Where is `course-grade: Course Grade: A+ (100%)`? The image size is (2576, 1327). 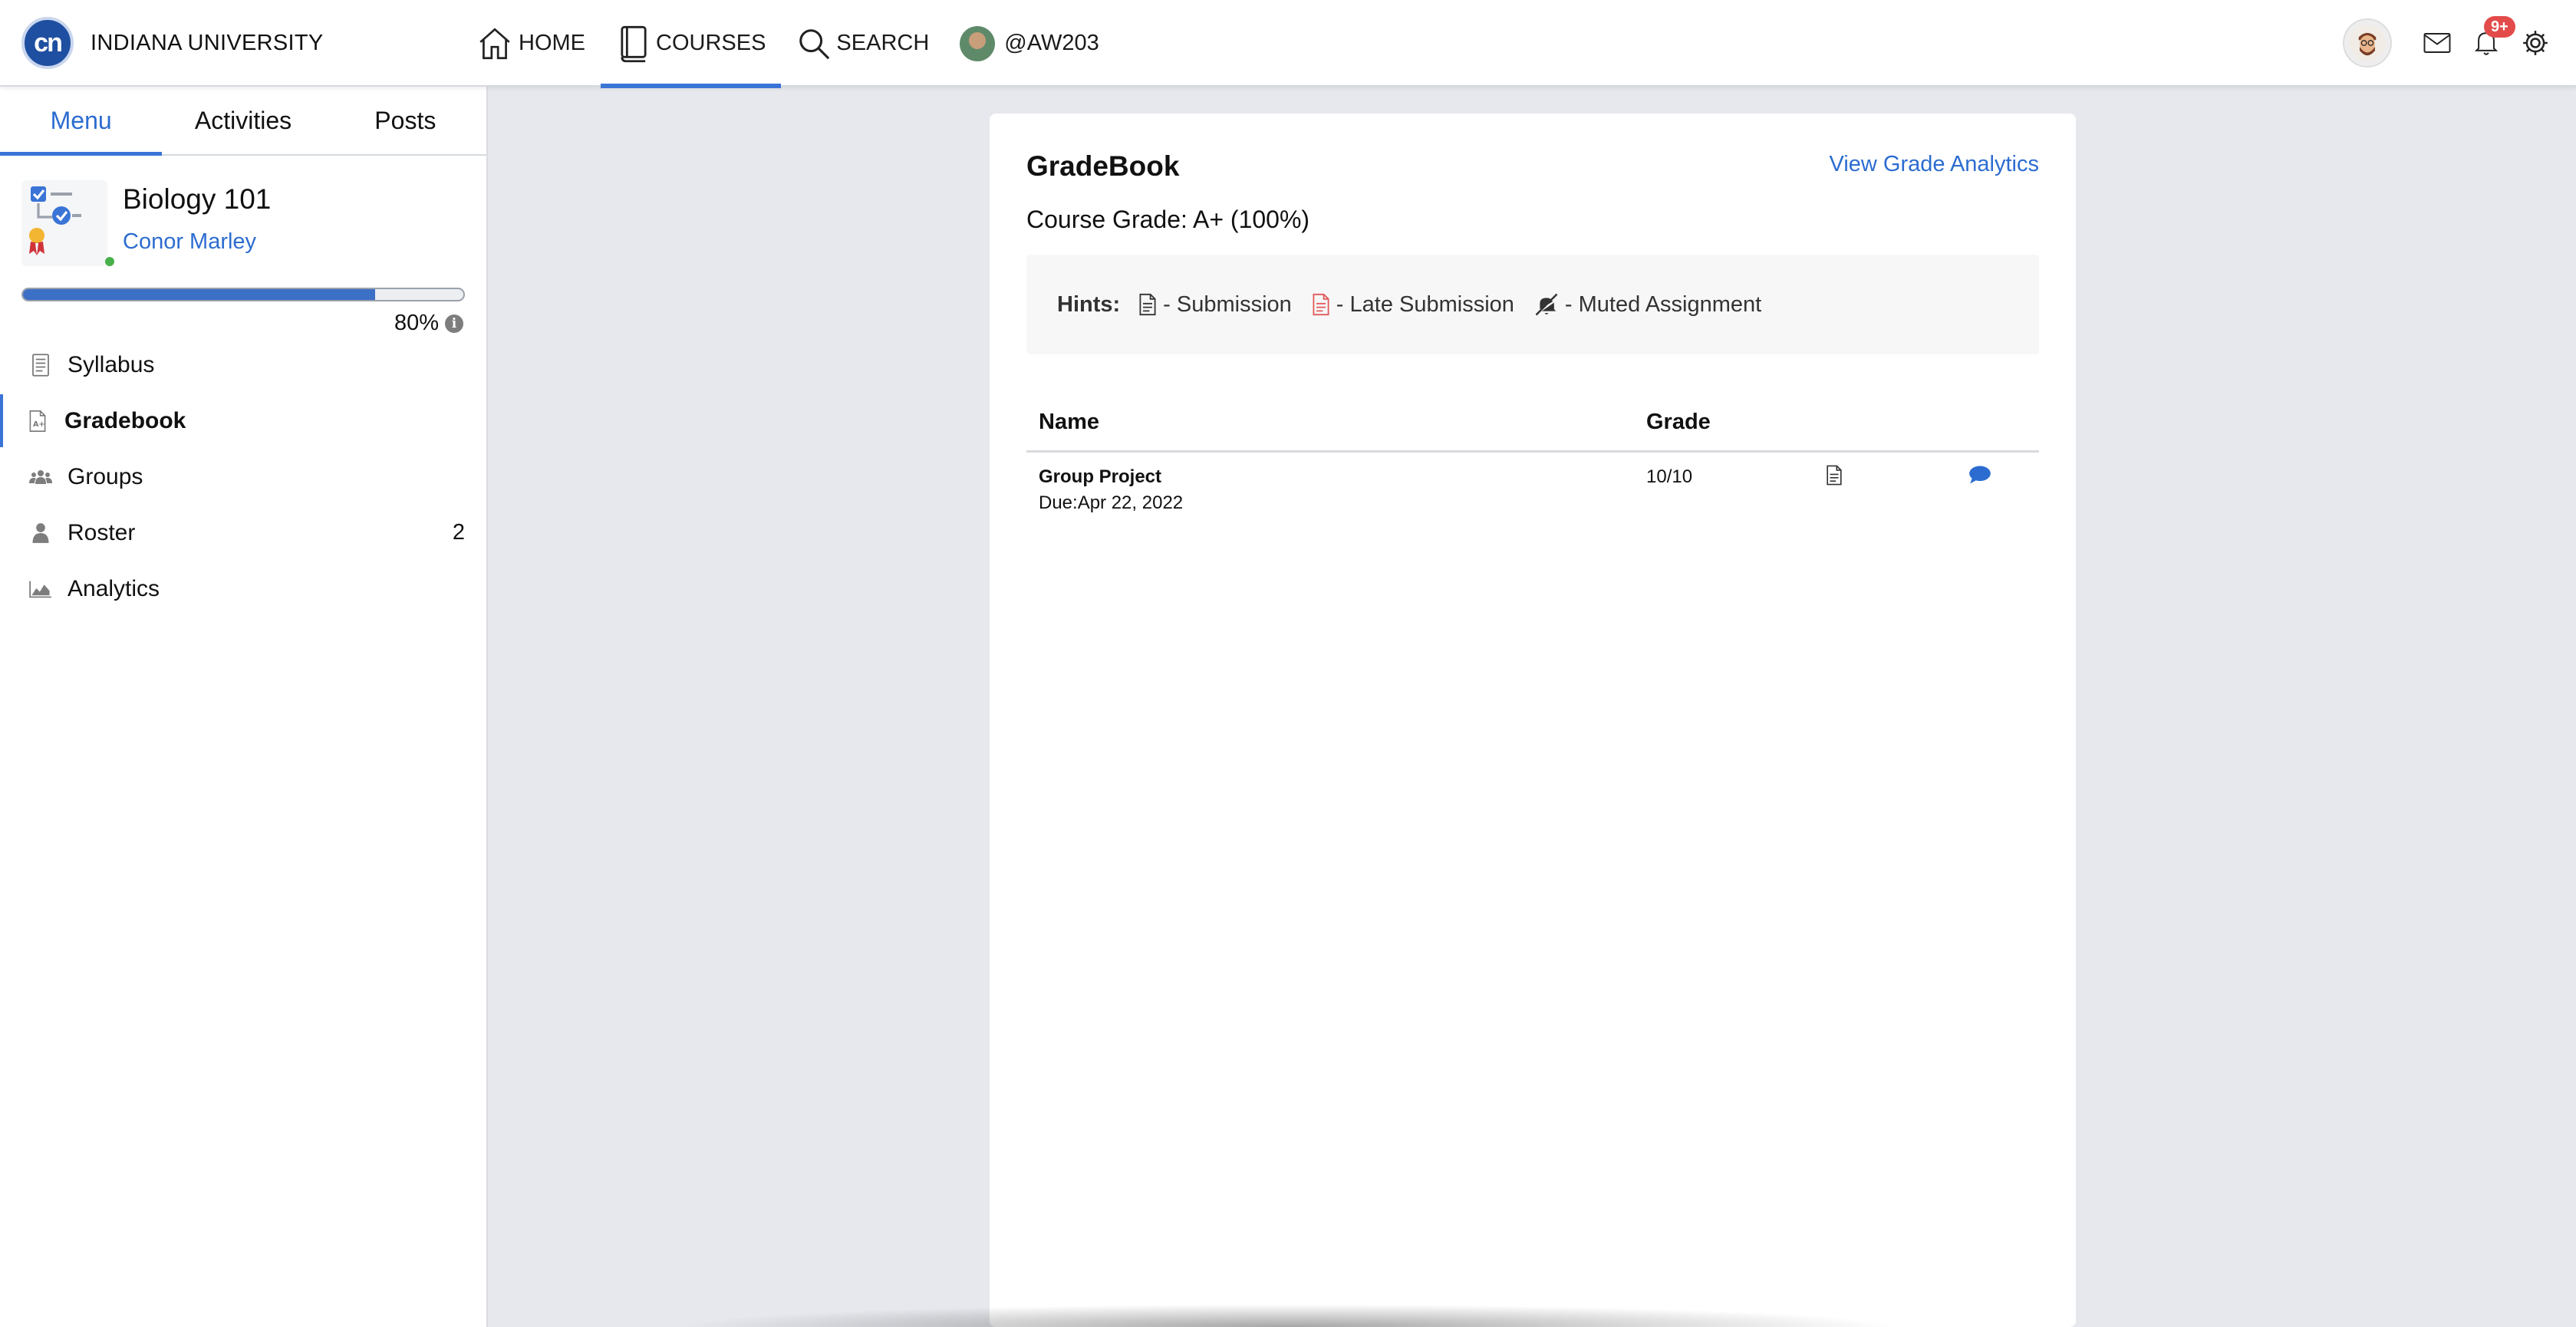
course-grade: Course Grade: A+ (100%) is located at coordinates (1168, 219).